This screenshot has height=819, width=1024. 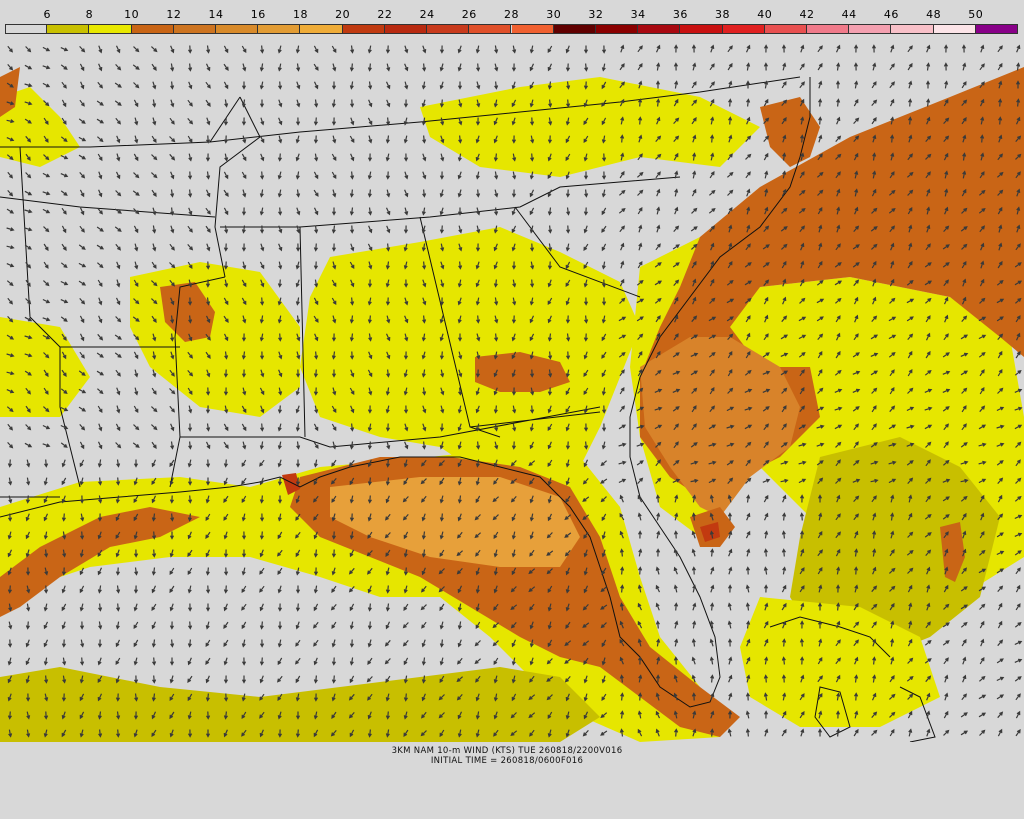 What do you see at coordinates (511, 14) in the screenshot?
I see `legend-tick-label: 28` at bounding box center [511, 14].